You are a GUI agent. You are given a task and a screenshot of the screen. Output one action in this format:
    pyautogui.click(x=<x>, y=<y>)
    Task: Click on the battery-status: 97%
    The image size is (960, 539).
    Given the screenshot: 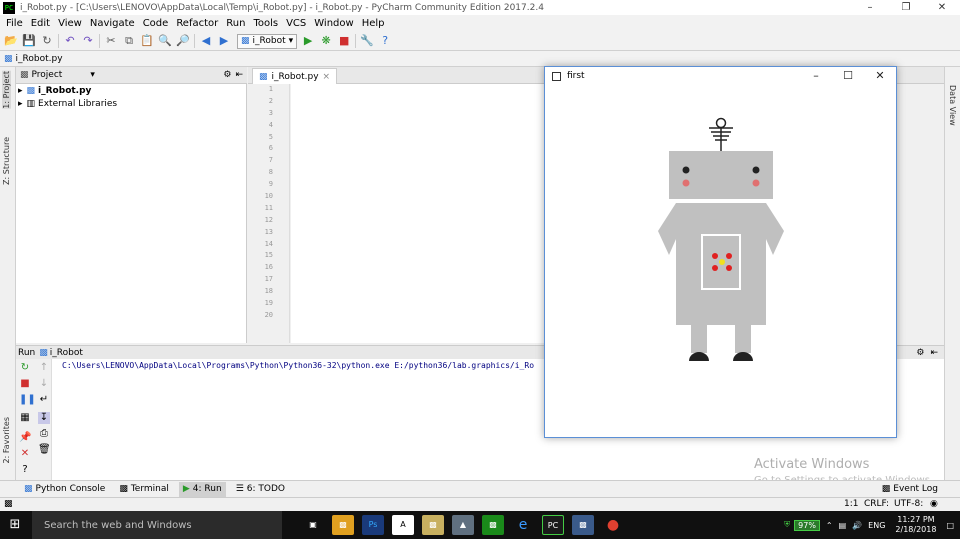 What is the action you would take?
    pyautogui.click(x=807, y=525)
    